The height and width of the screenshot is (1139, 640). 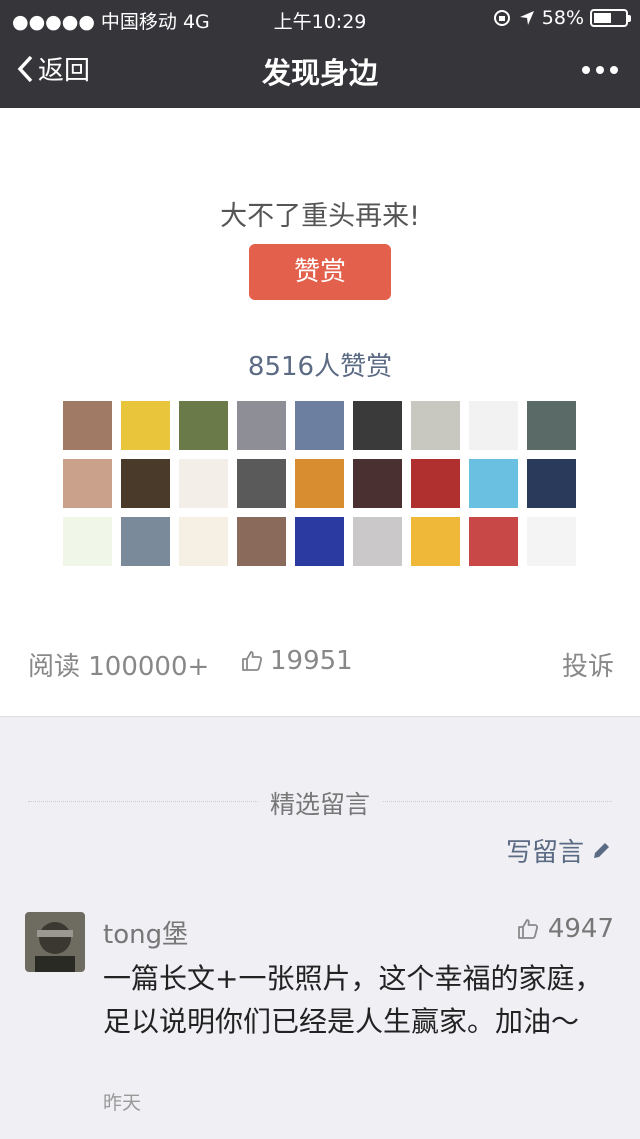 I want to click on more-dots-icon, so click(x=600, y=70).